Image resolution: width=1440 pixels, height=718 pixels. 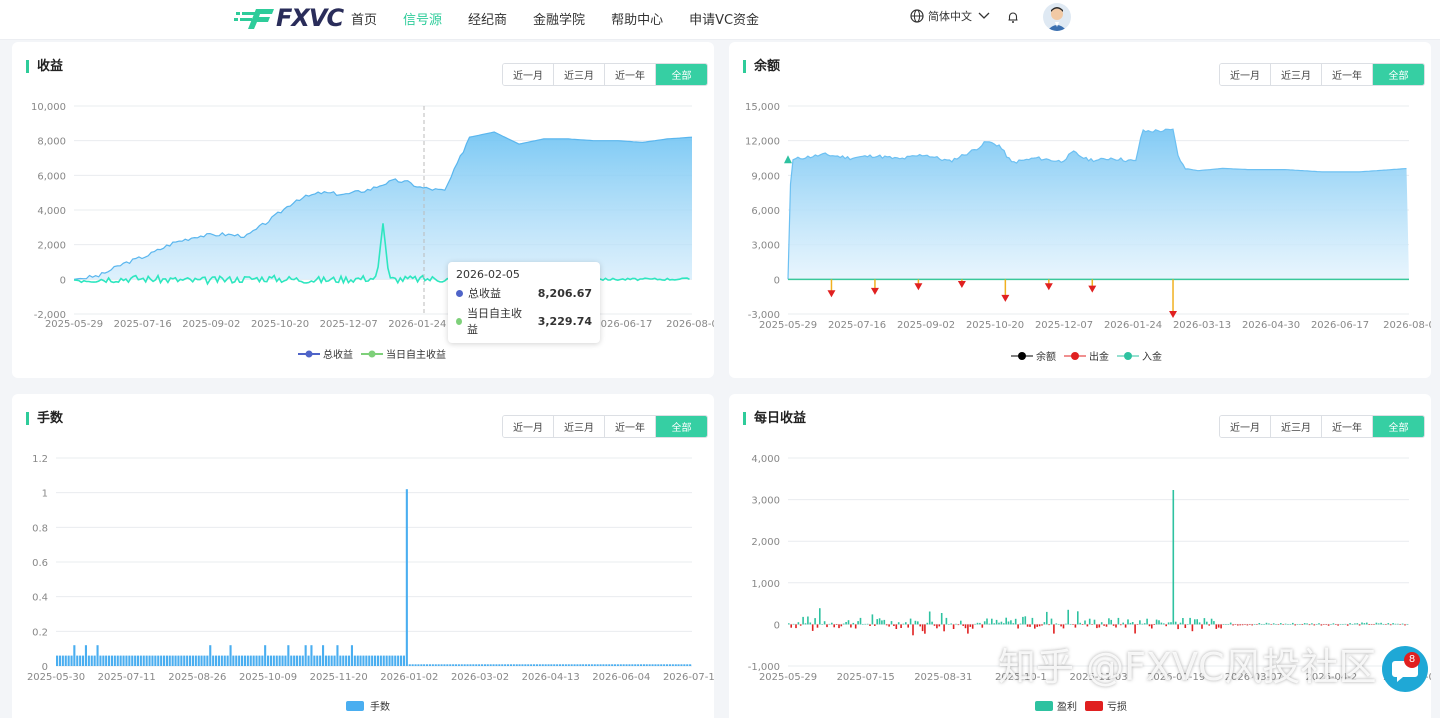 What do you see at coordinates (724, 18) in the screenshot?
I see `nav-apply-funding: 申请VC资金` at bounding box center [724, 18].